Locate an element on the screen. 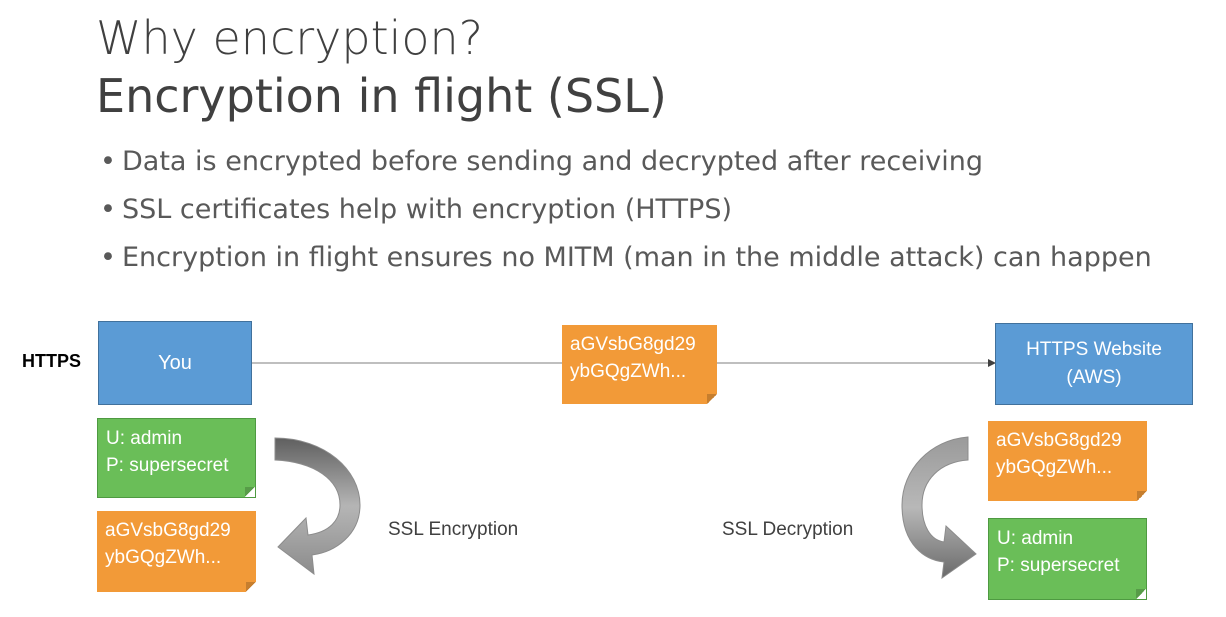 This screenshot has height=617, width=1226. ssl-encryption-label: SSL Encryption is located at coordinates (453, 529).